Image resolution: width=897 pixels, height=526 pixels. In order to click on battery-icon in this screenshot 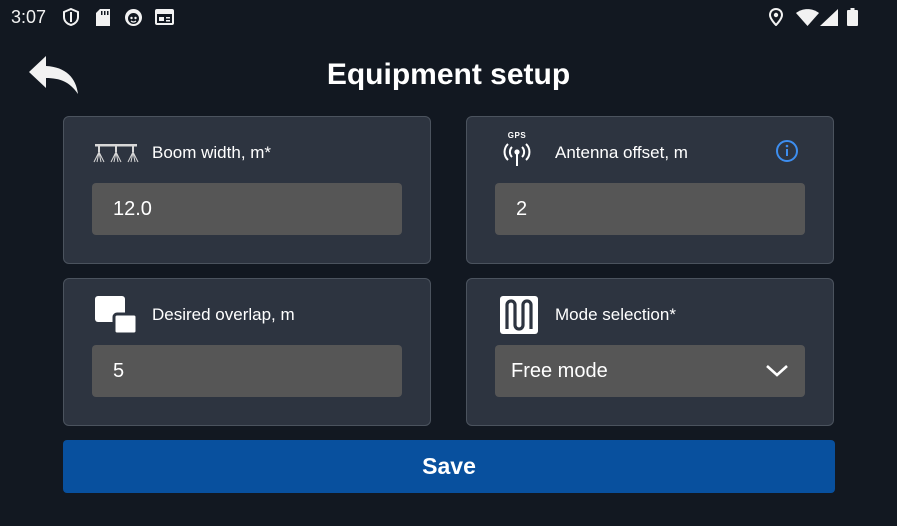, I will do `click(852, 17)`.